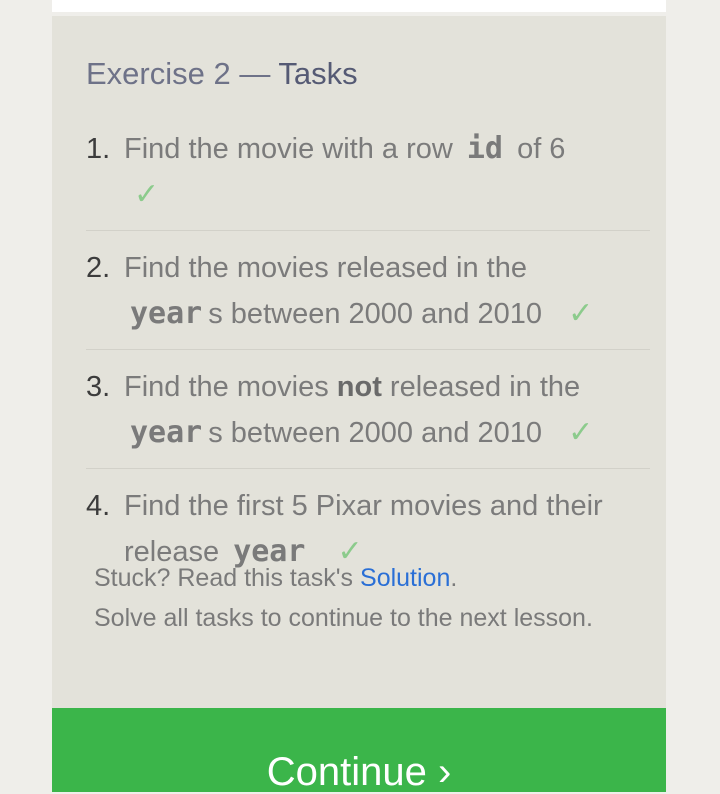 This screenshot has height=794, width=720. Describe the element at coordinates (325, 268) in the screenshot. I see `task-text: Find the movies released in the` at that location.